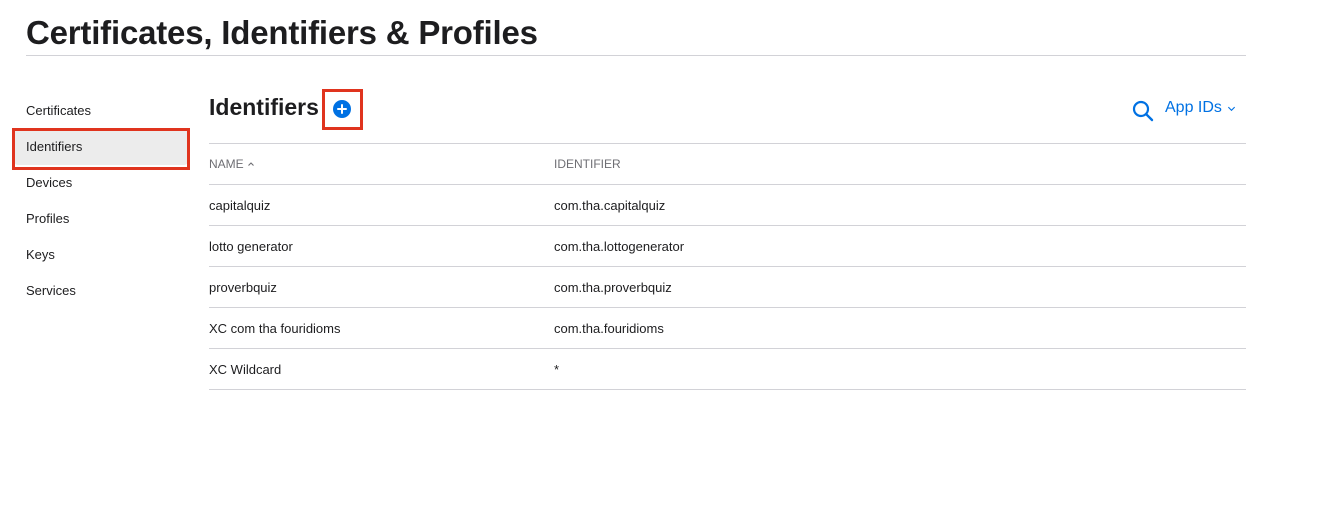 Image resolution: width=1342 pixels, height=525 pixels. Describe the element at coordinates (727, 204) in the screenshot. I see `table-row: capitalquiz com.tha.capitalquiz` at that location.